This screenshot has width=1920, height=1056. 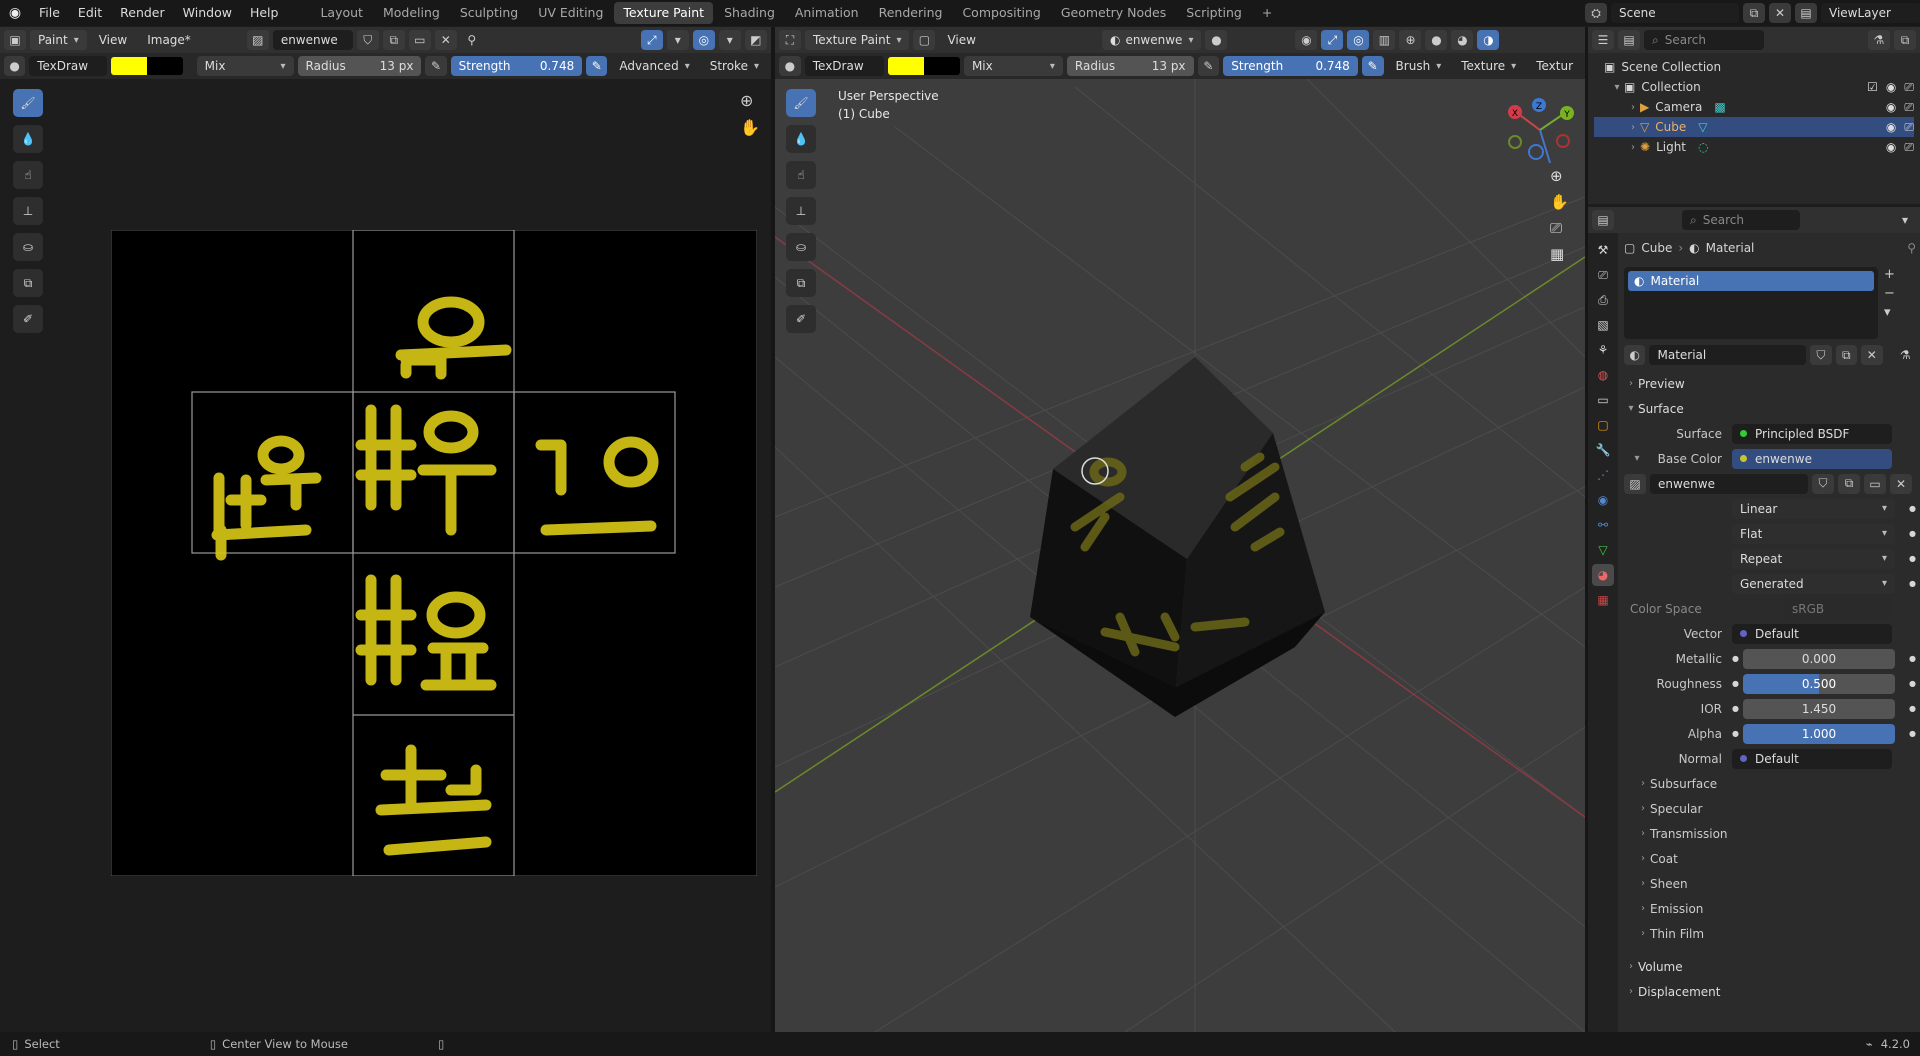 I want to click on subpanel-specular: › Specular, so click(x=1770, y=808).